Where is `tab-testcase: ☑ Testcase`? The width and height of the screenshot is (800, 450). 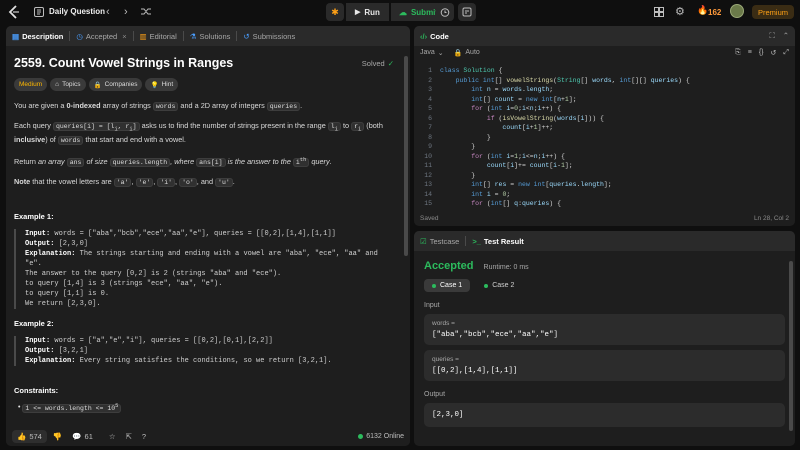 tab-testcase: ☑ Testcase is located at coordinates (439, 241).